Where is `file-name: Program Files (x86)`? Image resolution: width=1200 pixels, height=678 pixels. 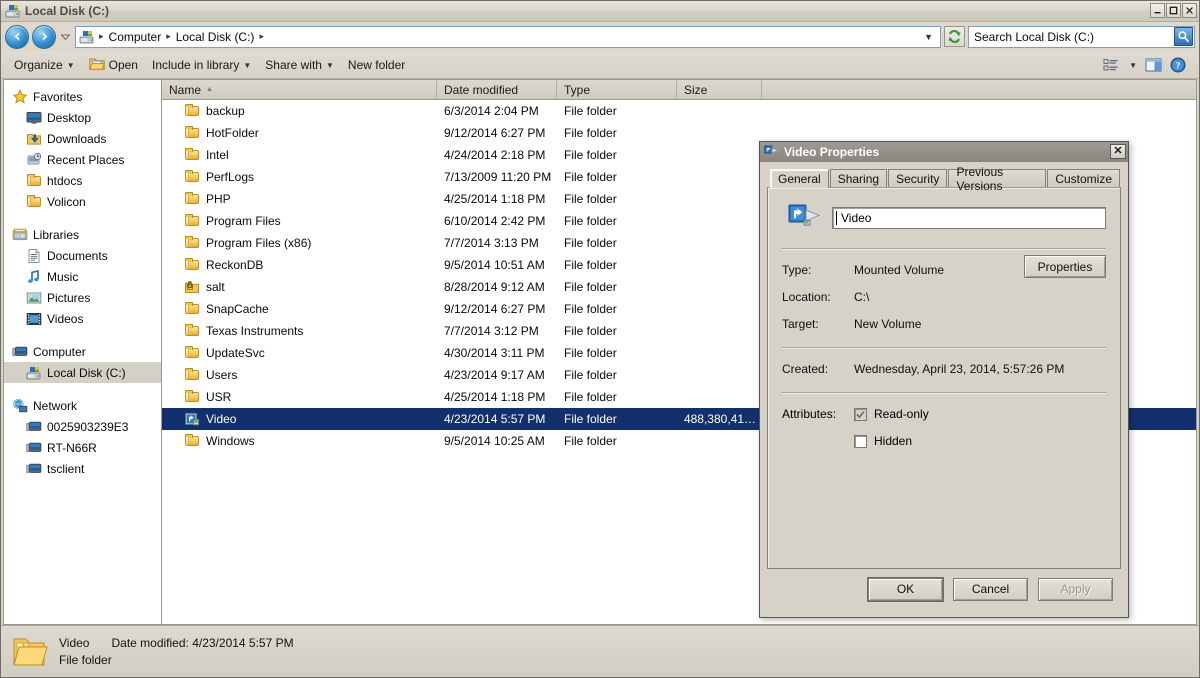
file-name: Program Files (x86) is located at coordinates (259, 243).